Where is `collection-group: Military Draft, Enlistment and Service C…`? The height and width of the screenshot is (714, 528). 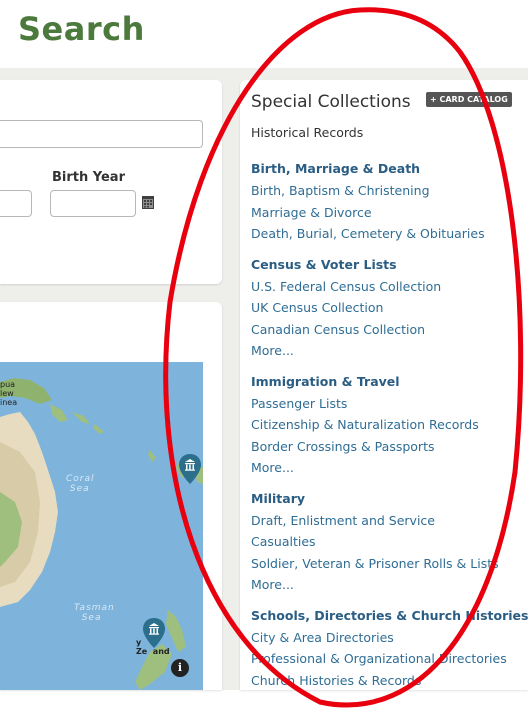 collection-group: Military Draft, Enlistment and Service C… is located at coordinates (389, 542).